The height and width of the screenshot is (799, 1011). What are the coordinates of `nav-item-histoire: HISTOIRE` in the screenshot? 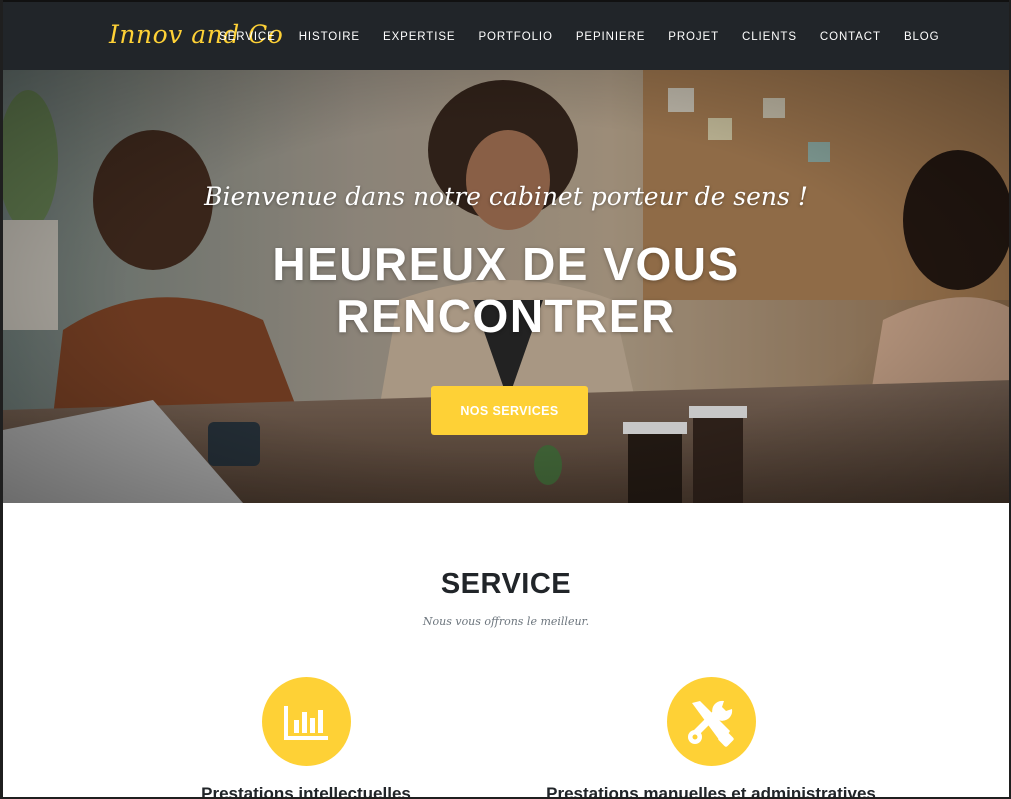 It's located at (329, 37).